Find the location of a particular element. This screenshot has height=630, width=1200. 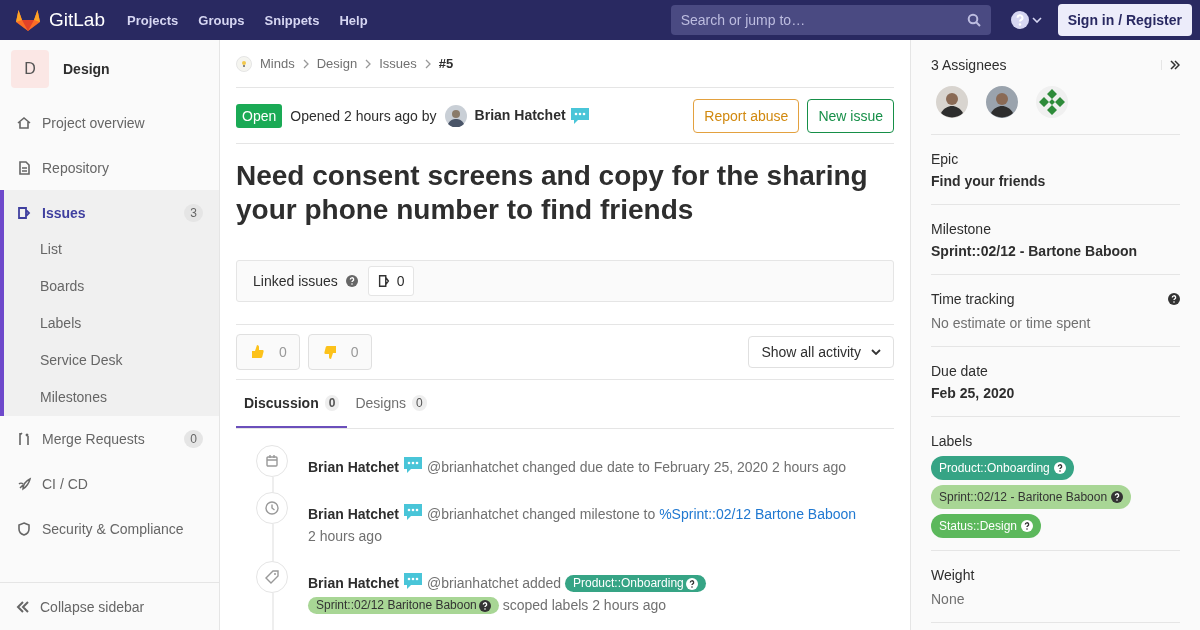

double-chevron-left-icon is located at coordinates (23, 606).